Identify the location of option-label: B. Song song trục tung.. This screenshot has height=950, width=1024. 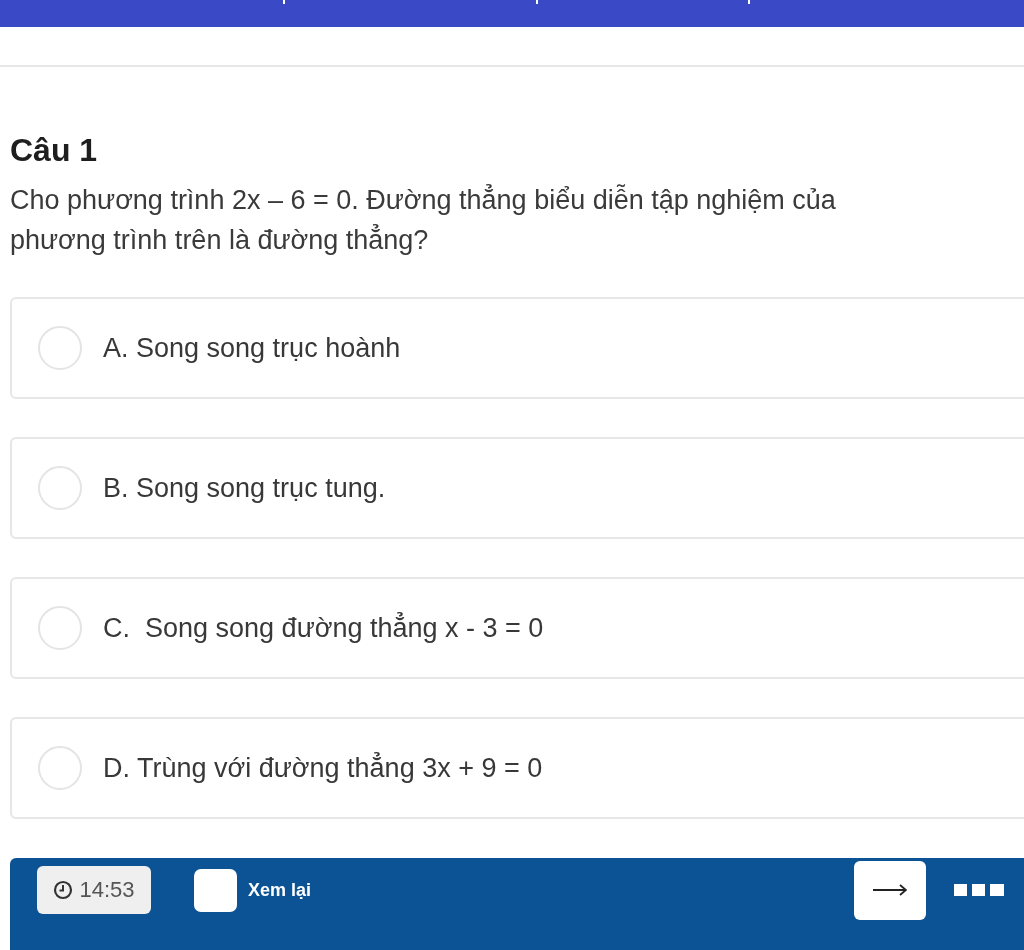
(244, 488).